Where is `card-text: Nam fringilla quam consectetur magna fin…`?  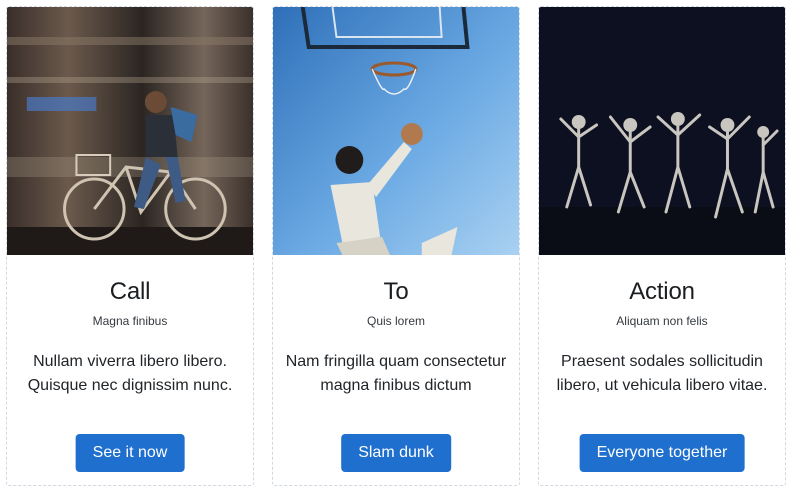 card-text: Nam fringilla quam consectetur magna fin… is located at coordinates (396, 373).